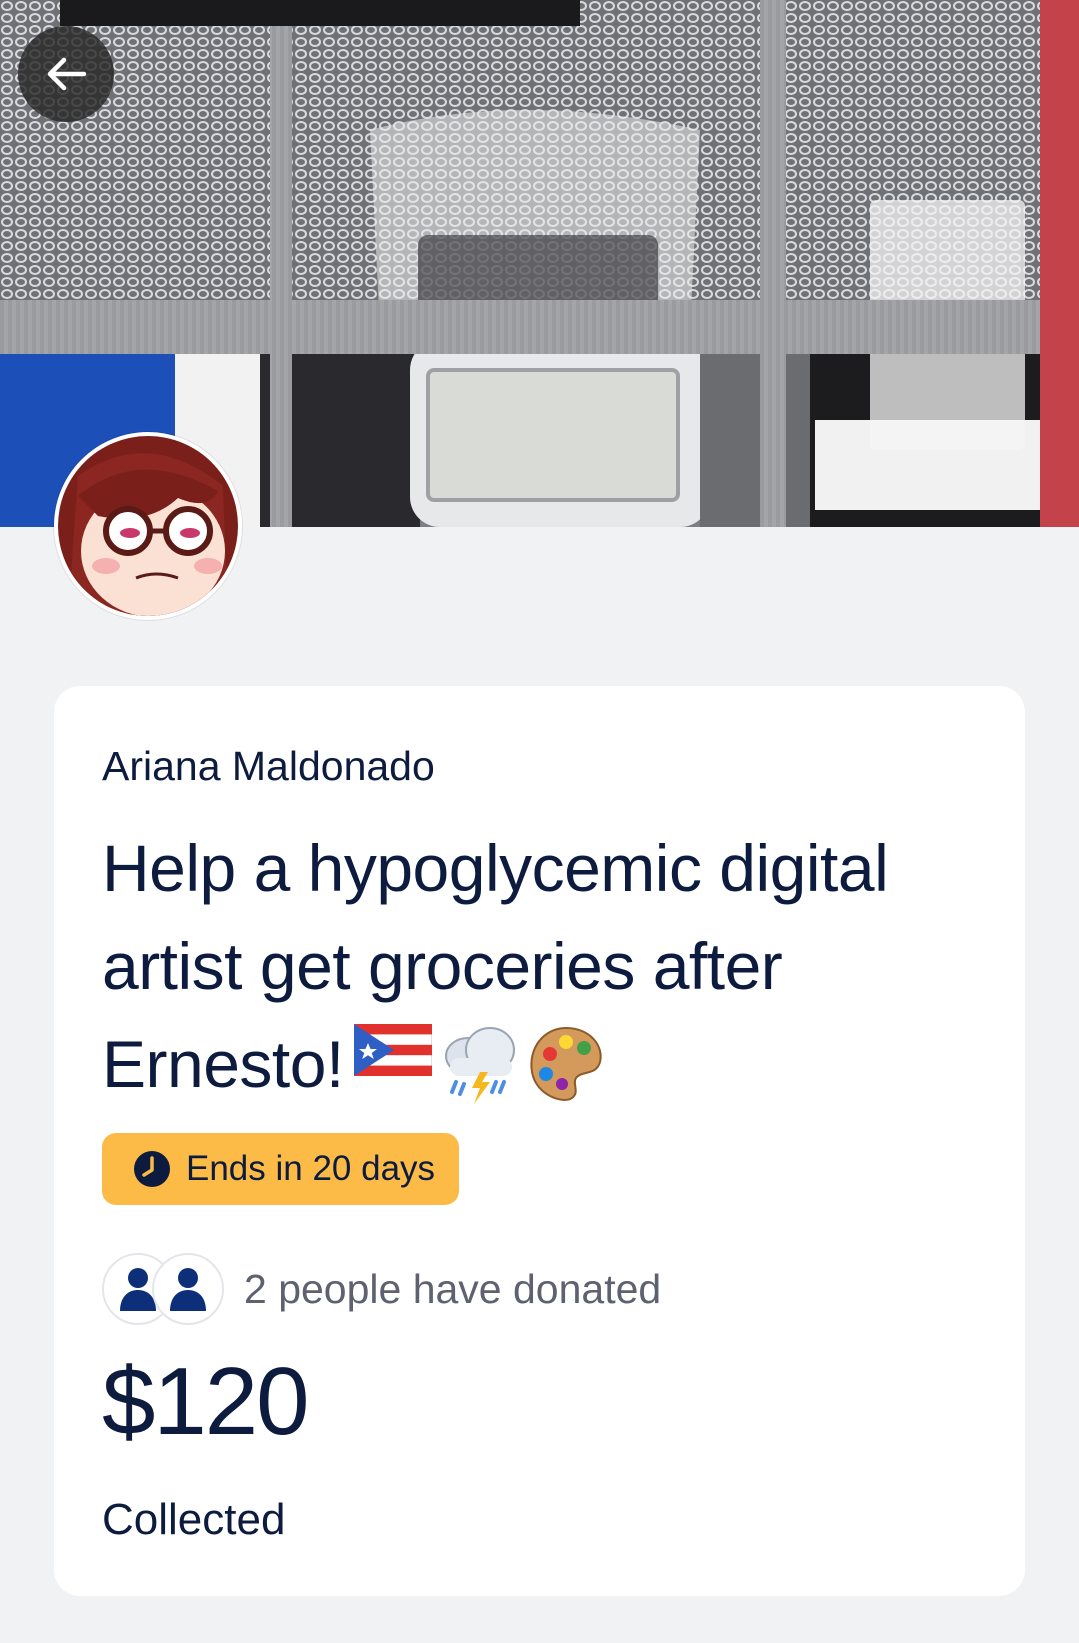 The width and height of the screenshot is (1079, 1643). What do you see at coordinates (566, 1063) in the screenshot?
I see `artist-palette-icon` at bounding box center [566, 1063].